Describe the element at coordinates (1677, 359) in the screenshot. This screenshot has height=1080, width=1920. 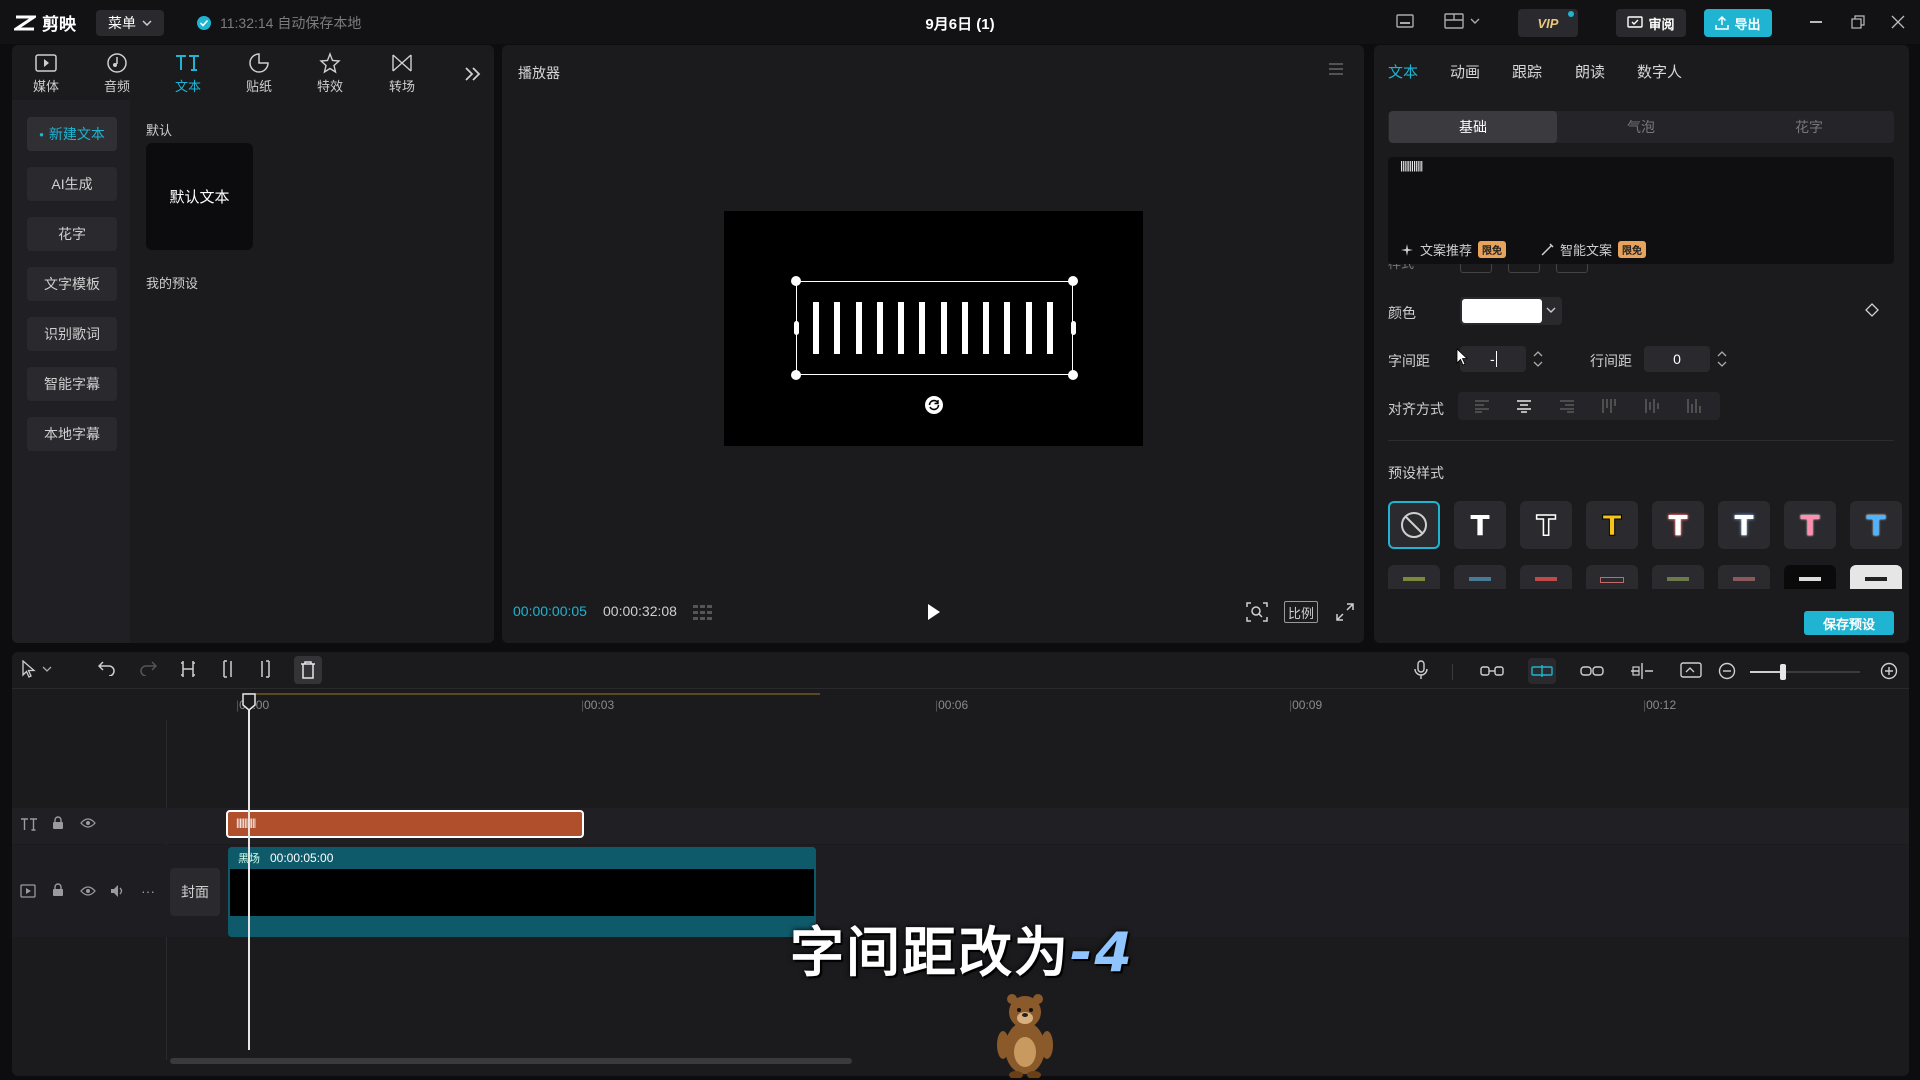
I see `line-spacing-input: 0` at that location.